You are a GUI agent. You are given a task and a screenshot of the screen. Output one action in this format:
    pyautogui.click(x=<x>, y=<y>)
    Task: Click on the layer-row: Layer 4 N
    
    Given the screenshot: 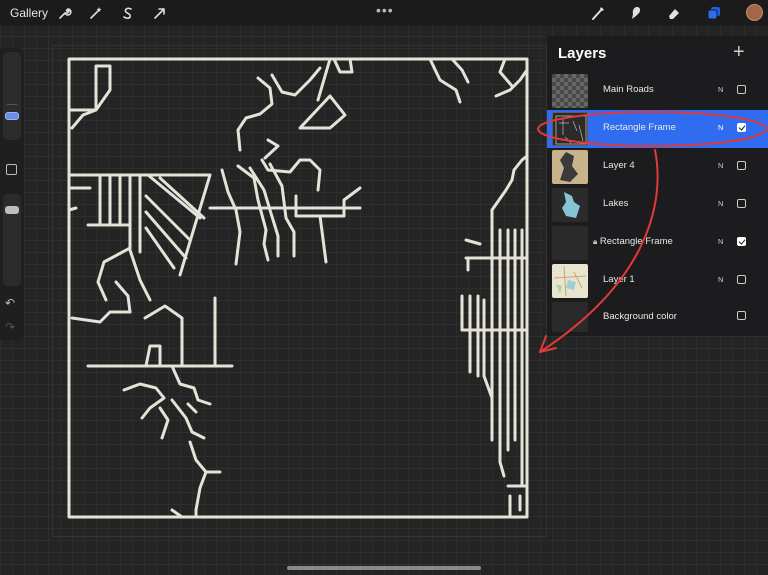 What is the action you would take?
    pyautogui.click(x=657, y=167)
    